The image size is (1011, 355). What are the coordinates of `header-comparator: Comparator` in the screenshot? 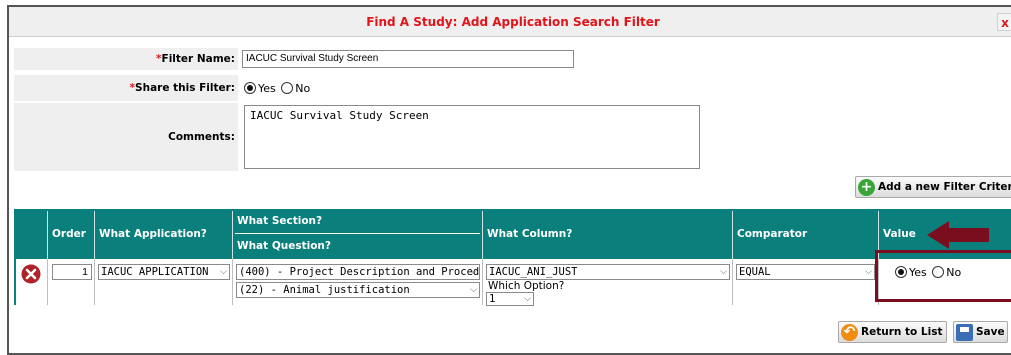 It's located at (806, 235).